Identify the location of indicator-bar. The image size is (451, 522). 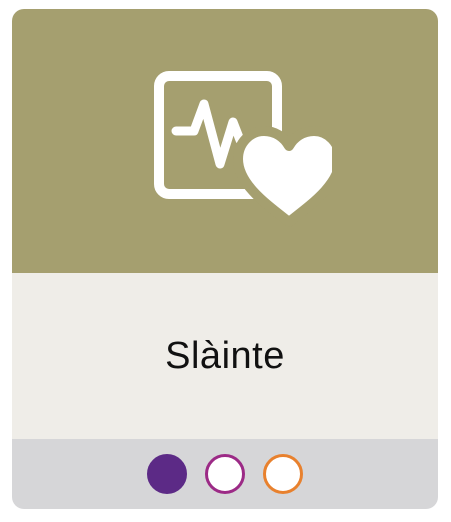
(225, 474).